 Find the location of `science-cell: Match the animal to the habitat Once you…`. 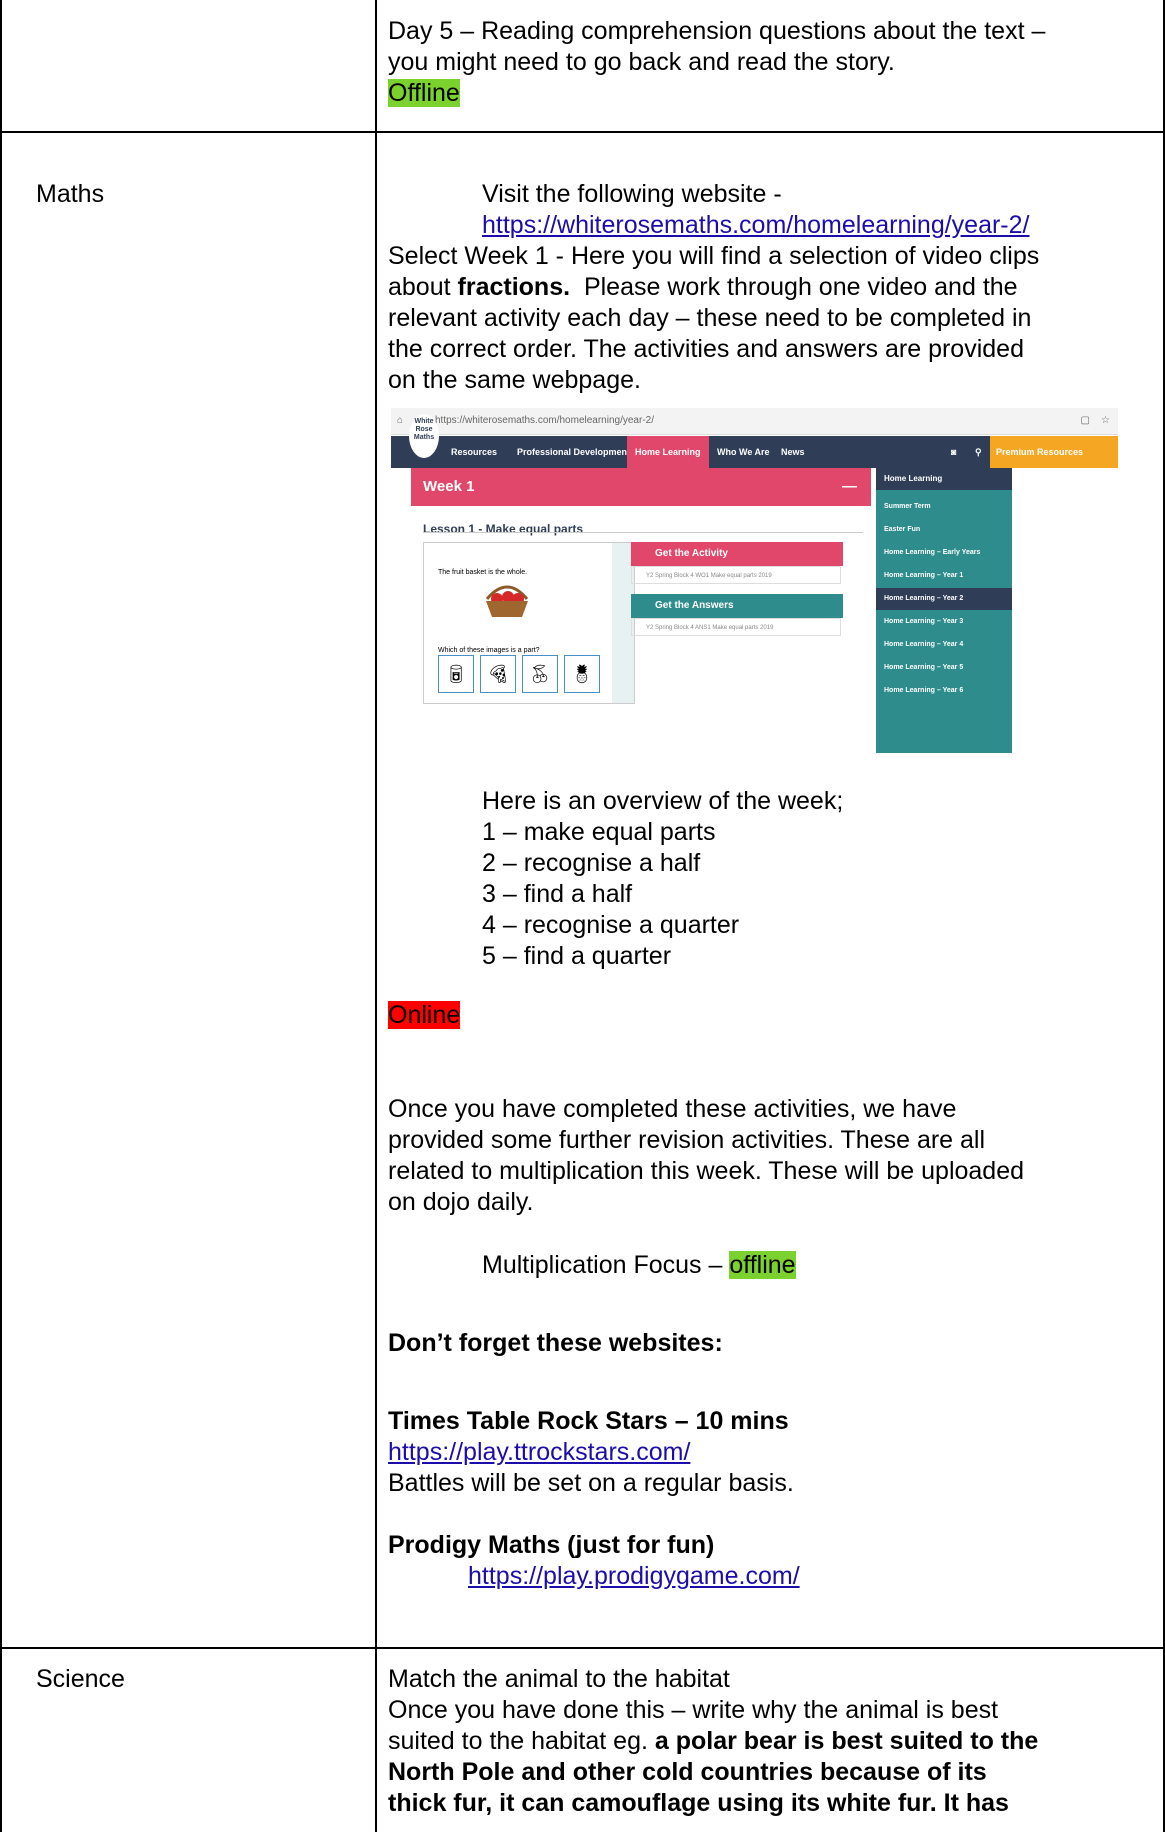

science-cell: Match the animal to the habitat Once you… is located at coordinates (768, 1741).